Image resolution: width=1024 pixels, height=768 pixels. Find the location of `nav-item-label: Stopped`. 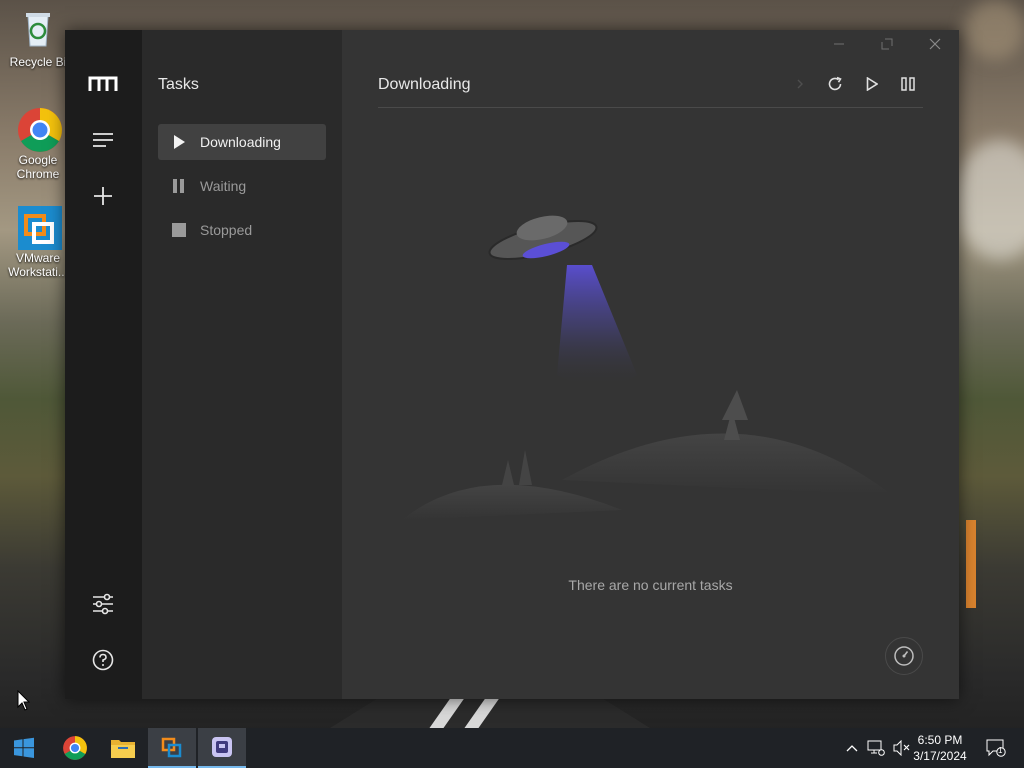

nav-item-label: Stopped is located at coordinates (226, 230).